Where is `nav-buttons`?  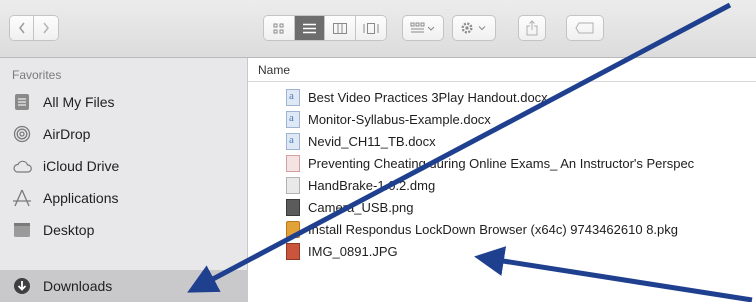
nav-buttons is located at coordinates (34, 28).